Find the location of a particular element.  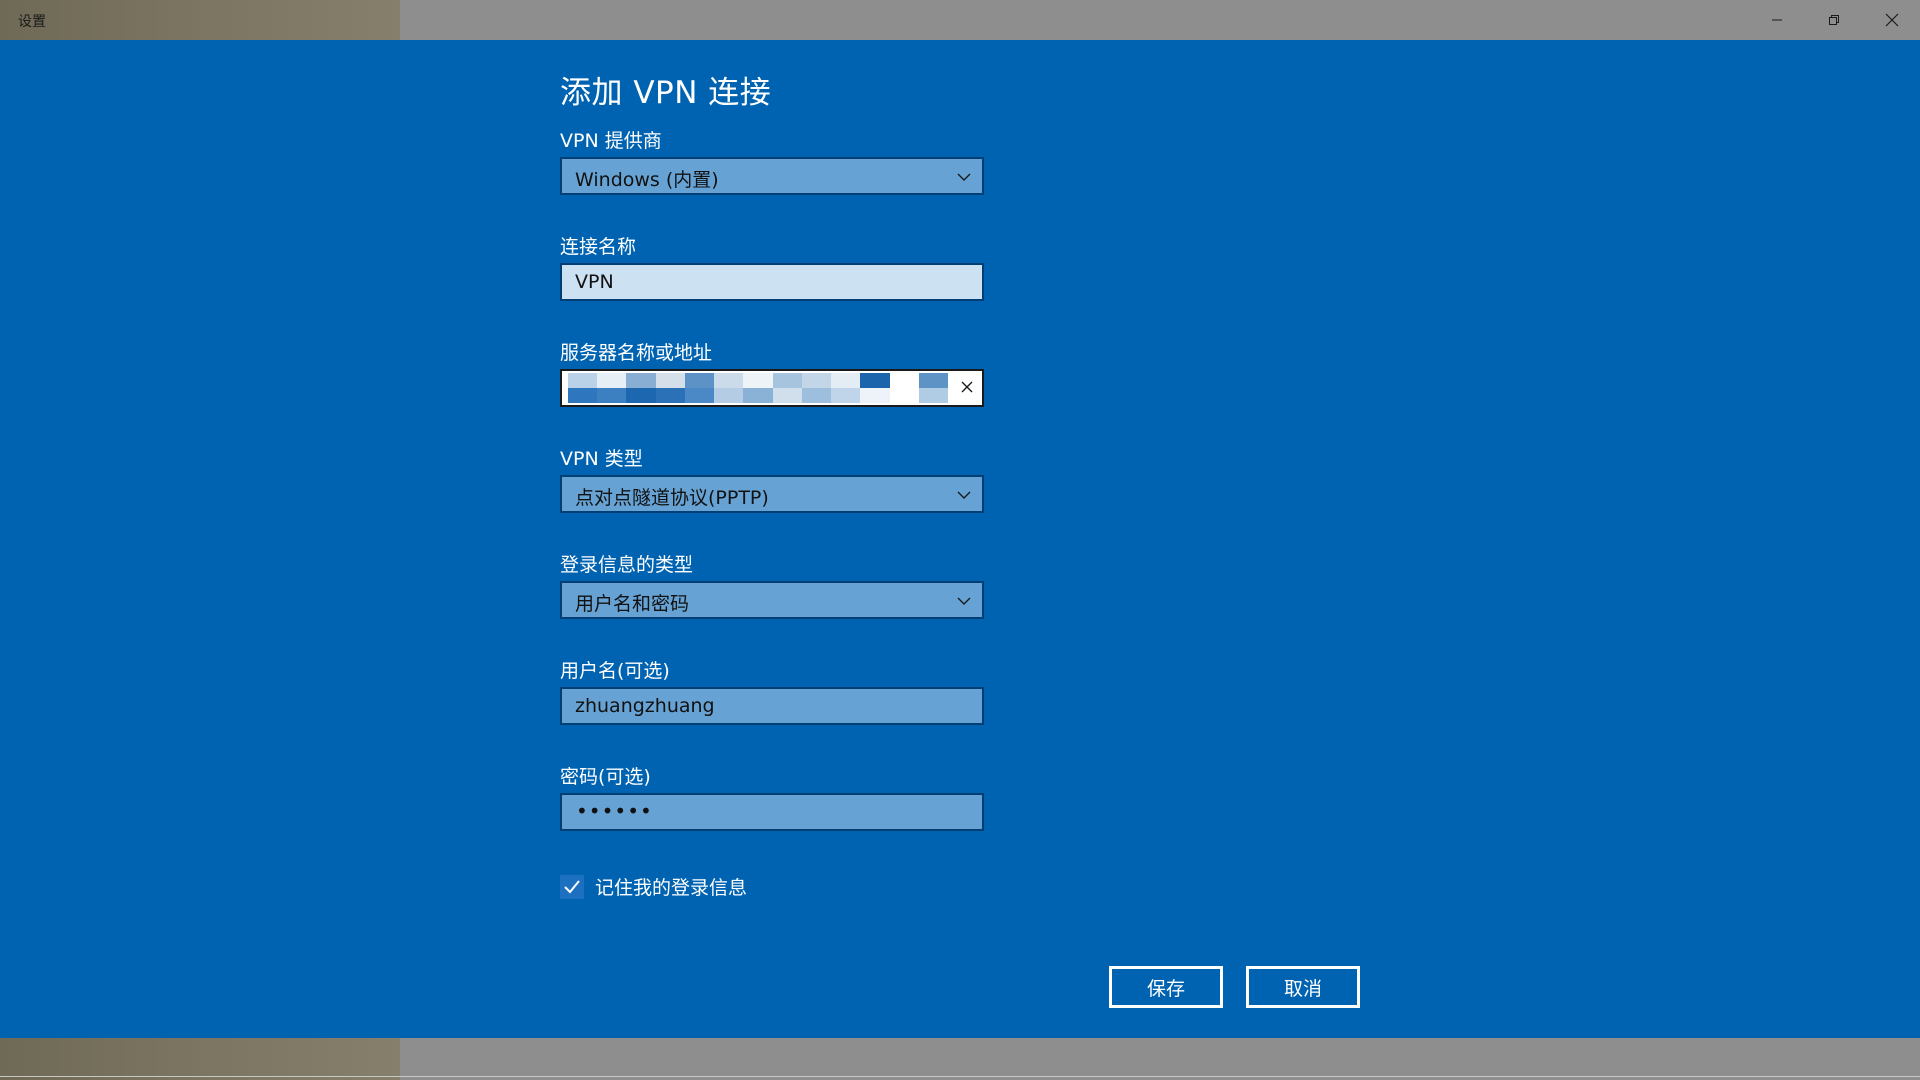

provider-label: VPN 提供商 is located at coordinates (611, 141).